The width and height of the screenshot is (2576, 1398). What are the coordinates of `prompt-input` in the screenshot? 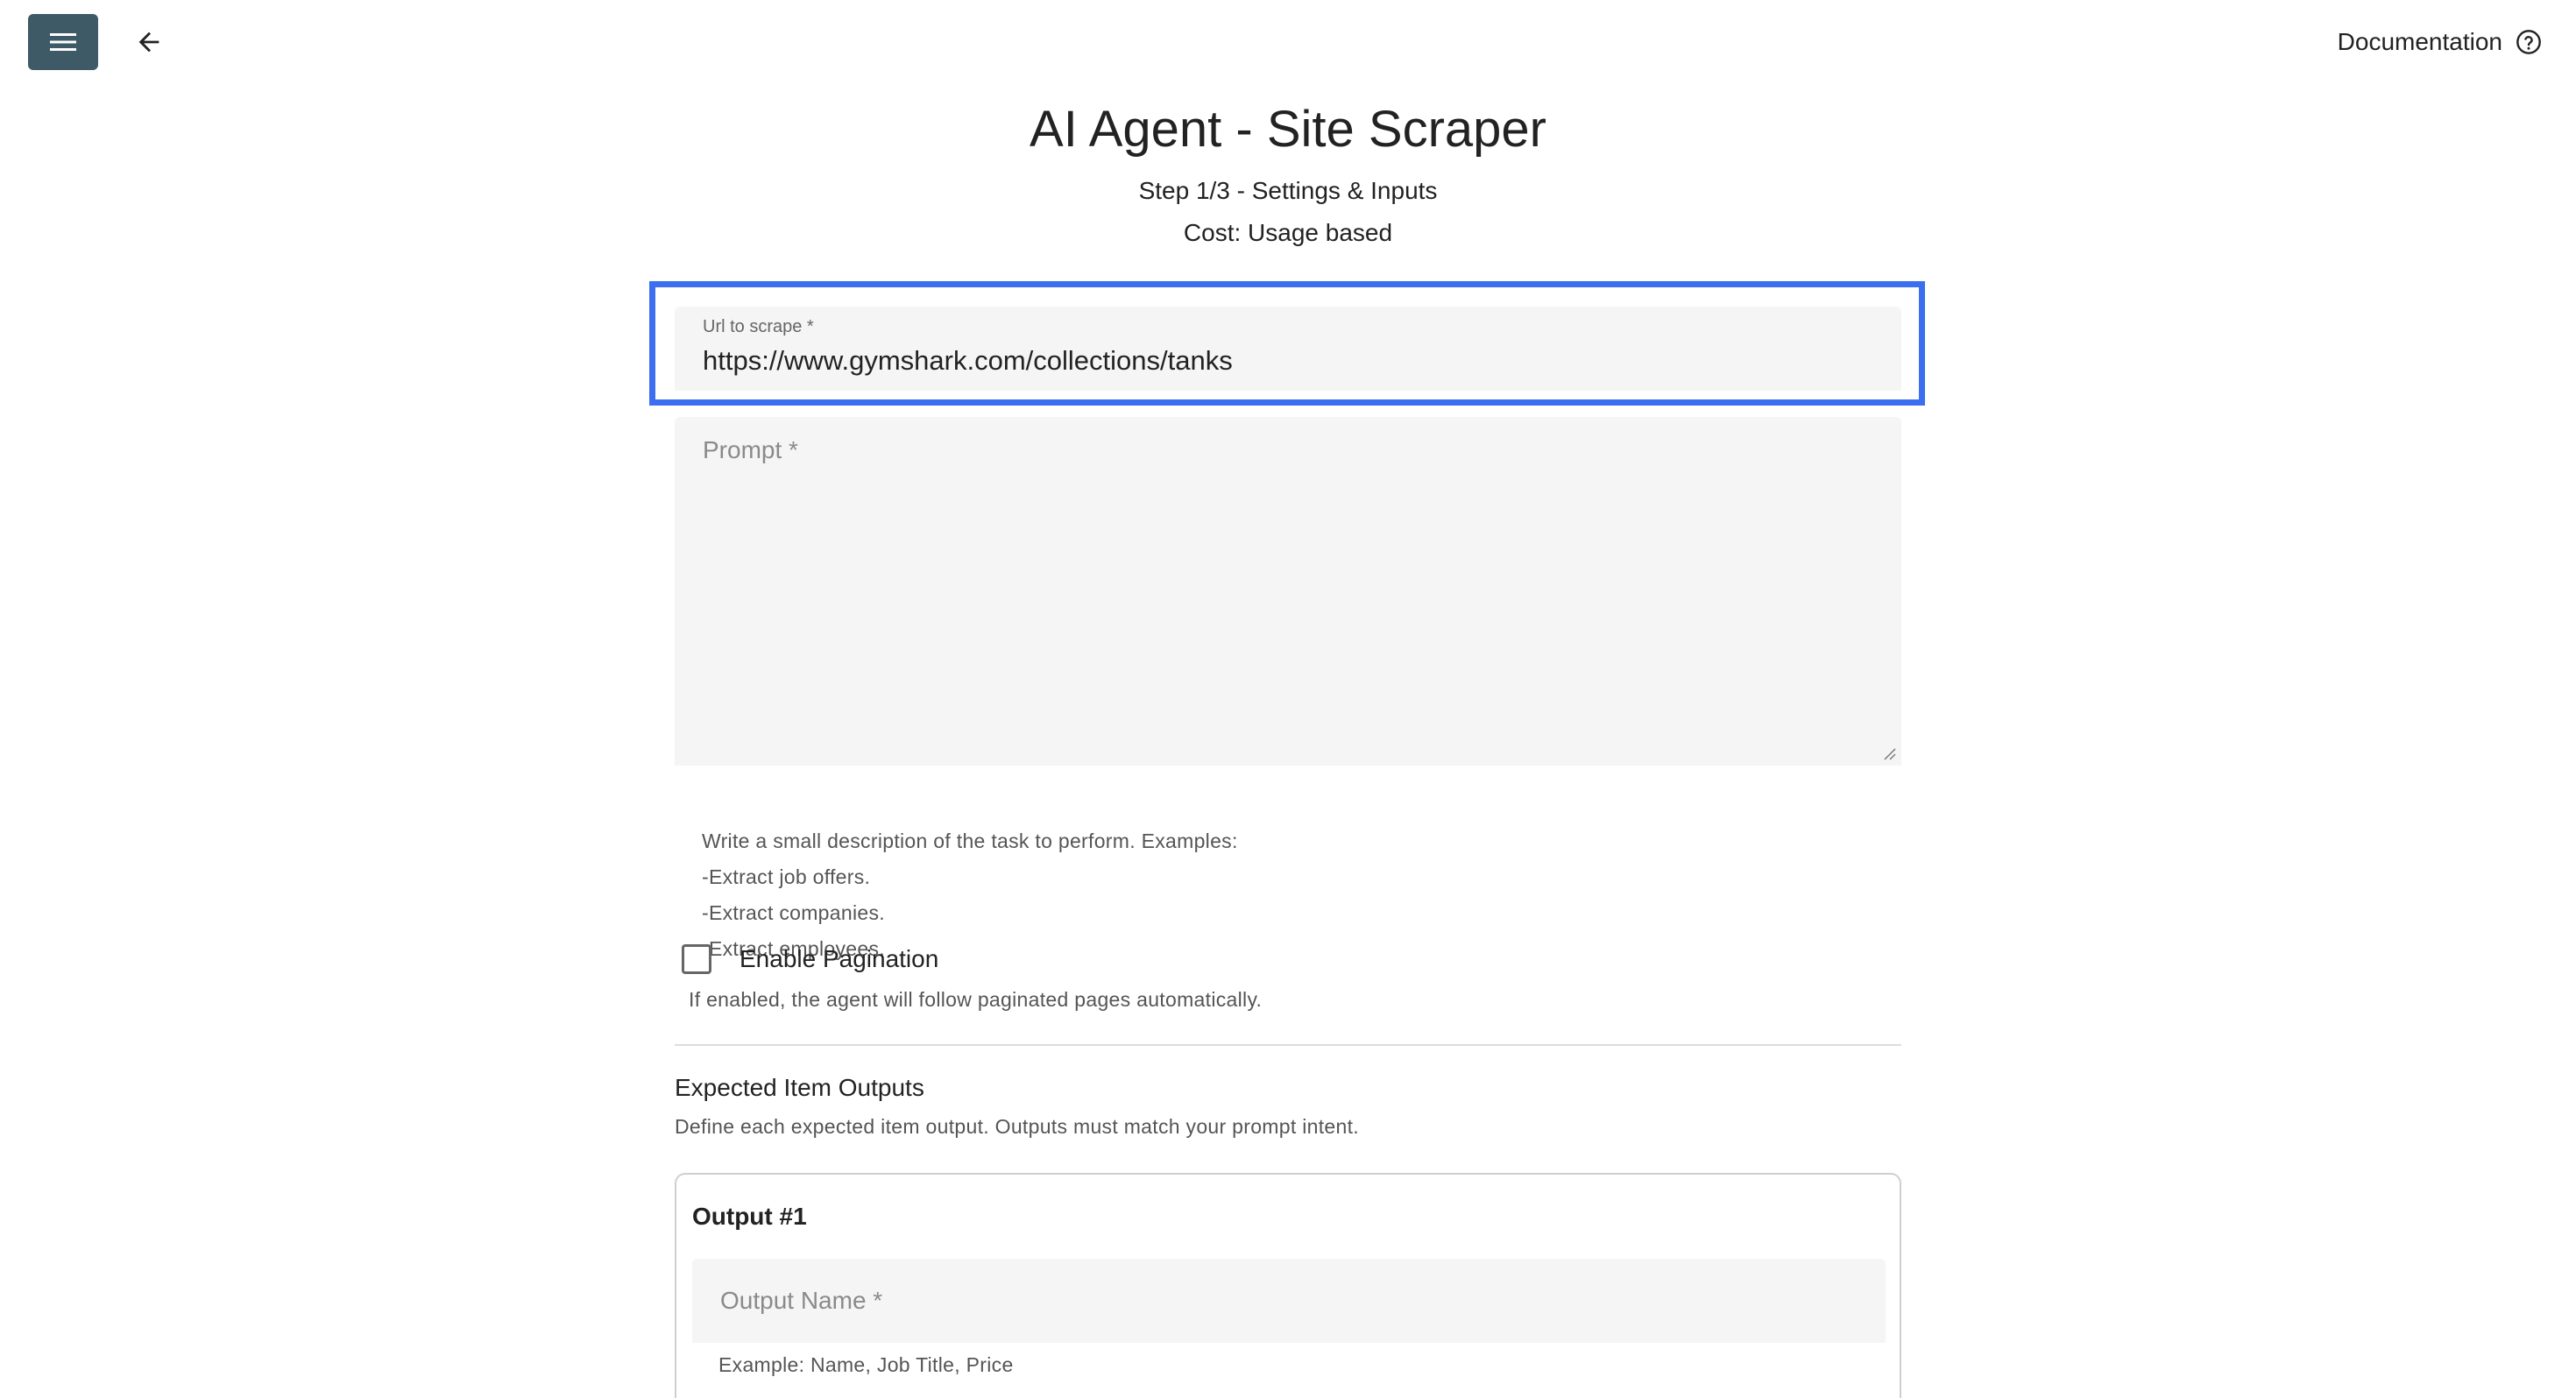 It's located at (1285, 585).